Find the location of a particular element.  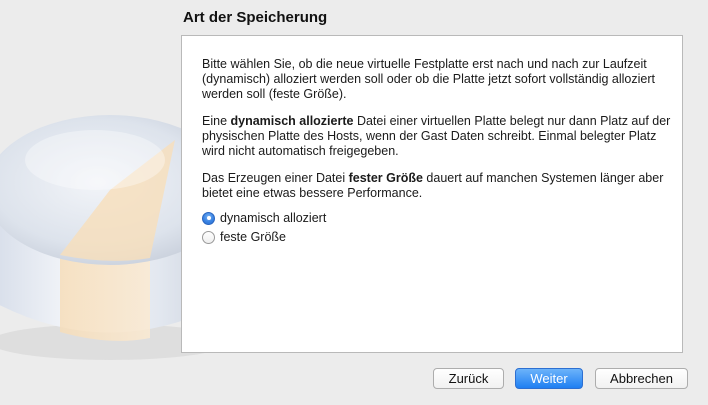

fixed-term: fester Größe is located at coordinates (385, 178).